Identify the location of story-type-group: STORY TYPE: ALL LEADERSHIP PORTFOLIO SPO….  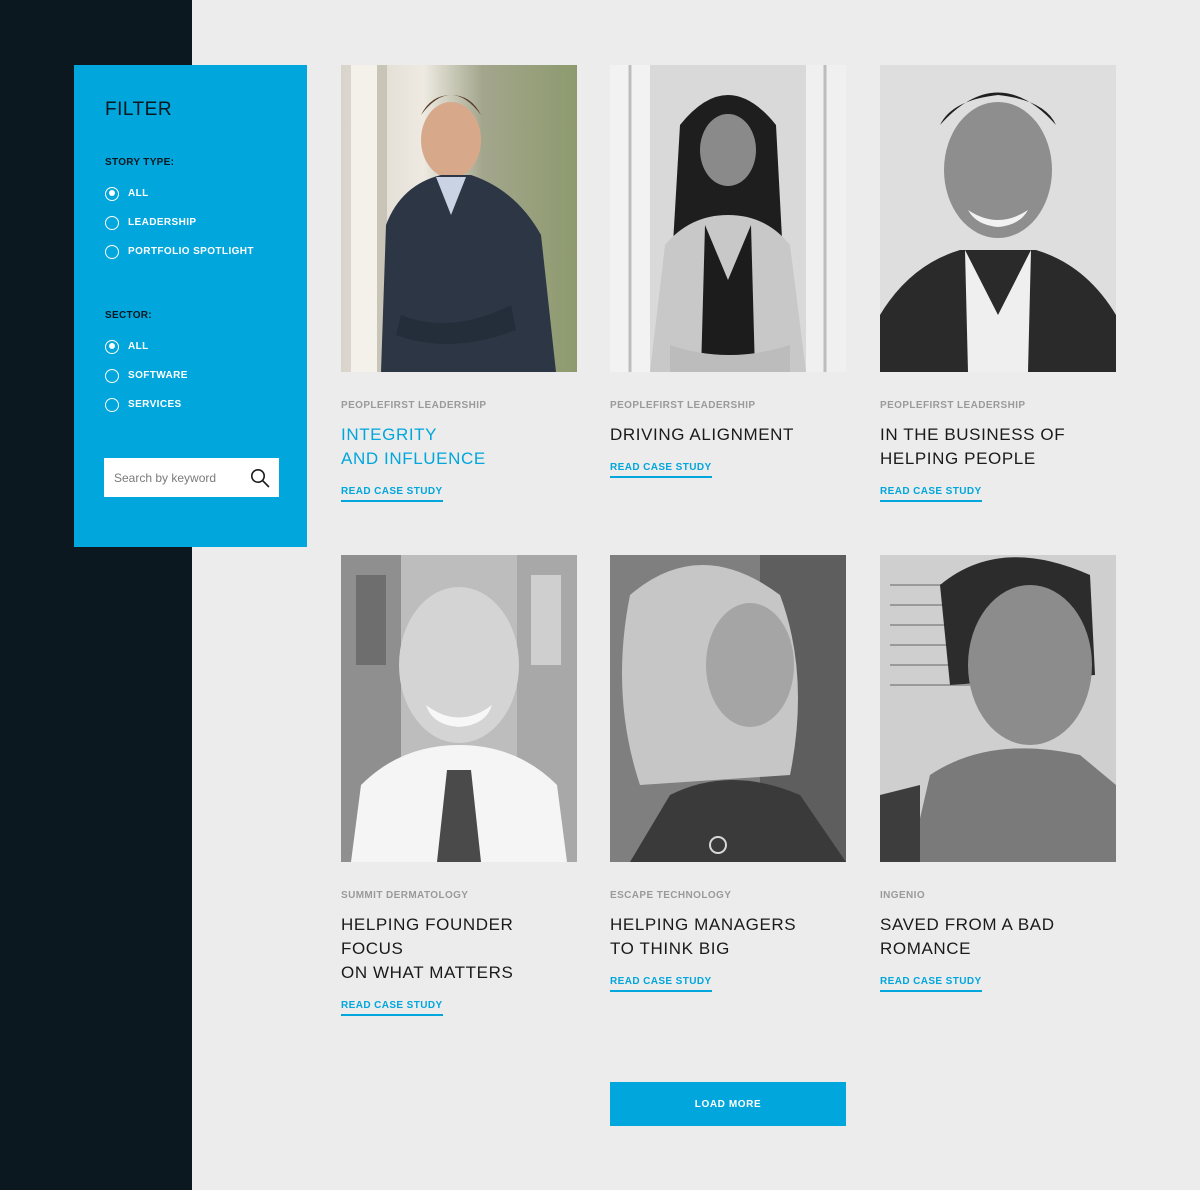
(206, 211).